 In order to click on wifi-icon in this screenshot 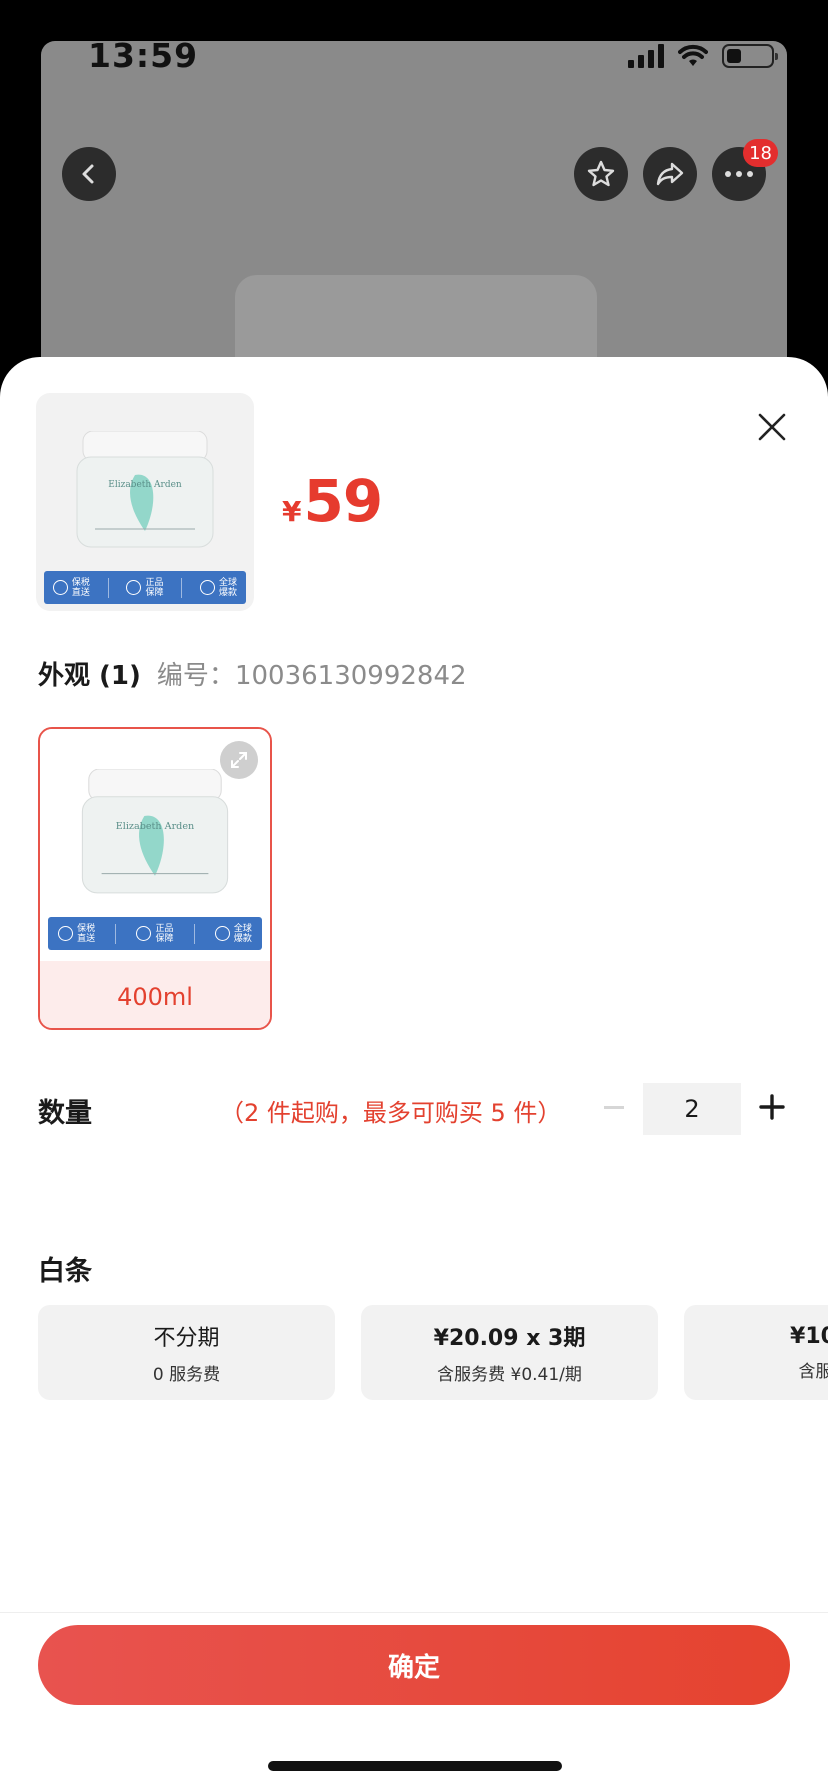, I will do `click(693, 55)`.